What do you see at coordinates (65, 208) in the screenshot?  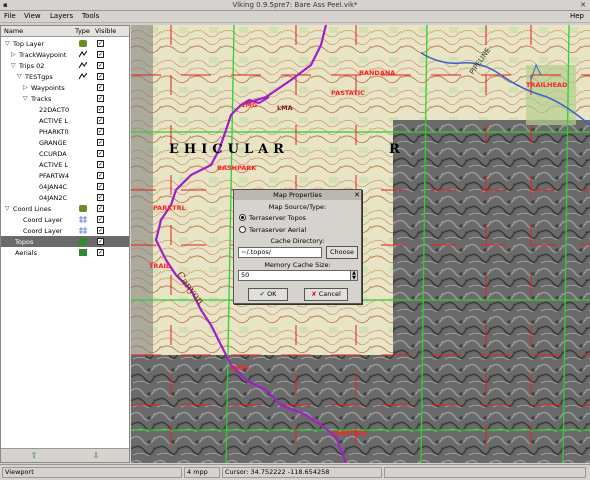 I see `layer-row: ▽ Coord Lines ✓` at bounding box center [65, 208].